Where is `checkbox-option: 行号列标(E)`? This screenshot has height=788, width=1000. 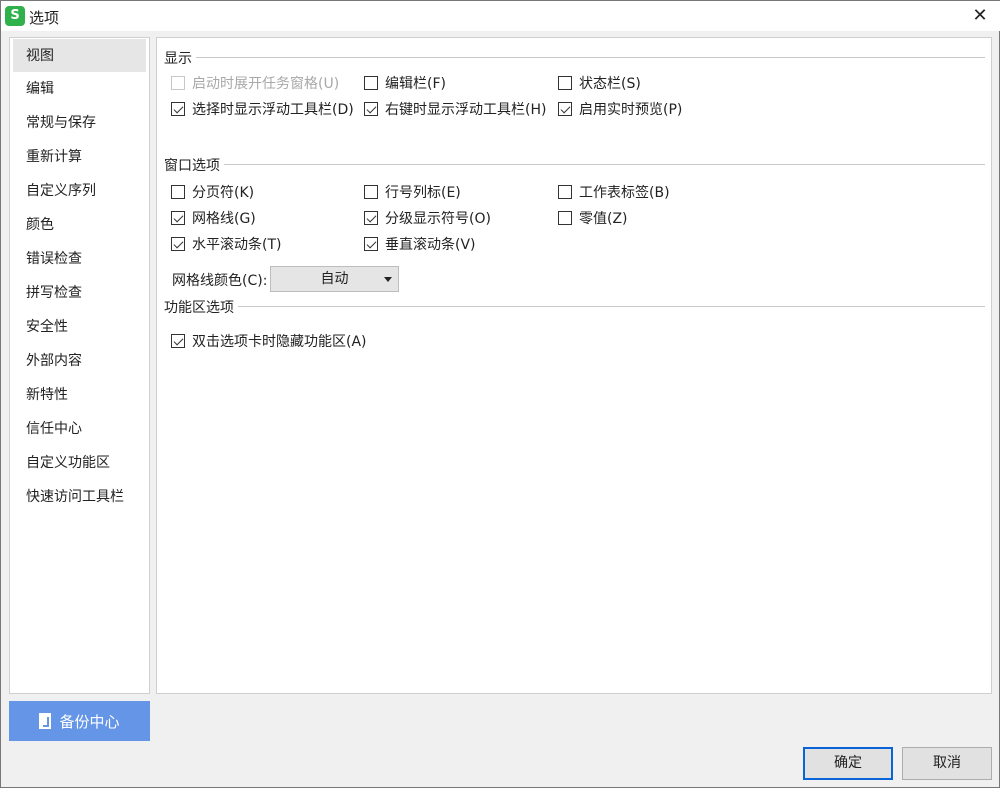
checkbox-option: 行号列标(E) is located at coordinates (412, 192).